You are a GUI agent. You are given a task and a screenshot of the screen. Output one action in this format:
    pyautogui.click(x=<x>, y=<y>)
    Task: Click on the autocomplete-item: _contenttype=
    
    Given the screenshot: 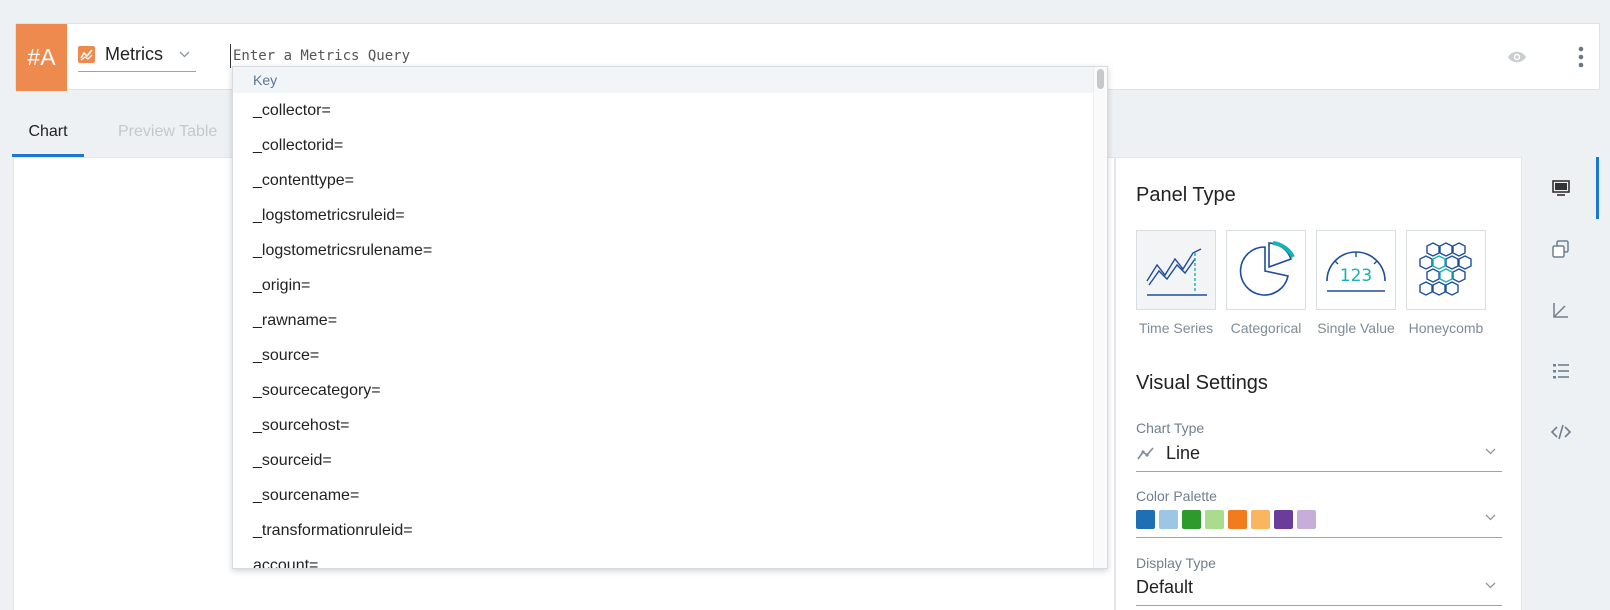 What is the action you would take?
    pyautogui.click(x=663, y=180)
    